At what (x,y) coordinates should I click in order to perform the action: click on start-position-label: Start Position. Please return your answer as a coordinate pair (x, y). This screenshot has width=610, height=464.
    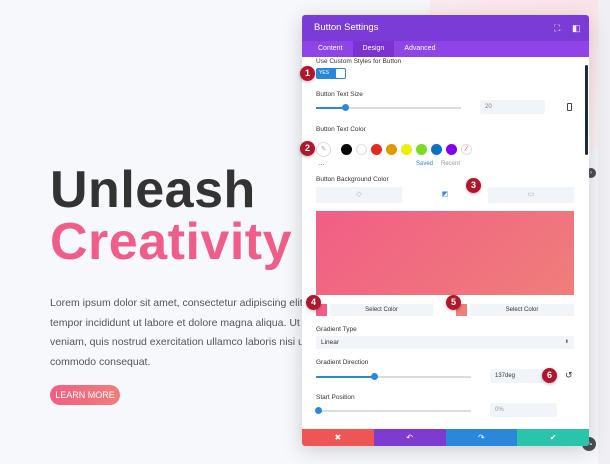
    Looking at the image, I should click on (335, 397).